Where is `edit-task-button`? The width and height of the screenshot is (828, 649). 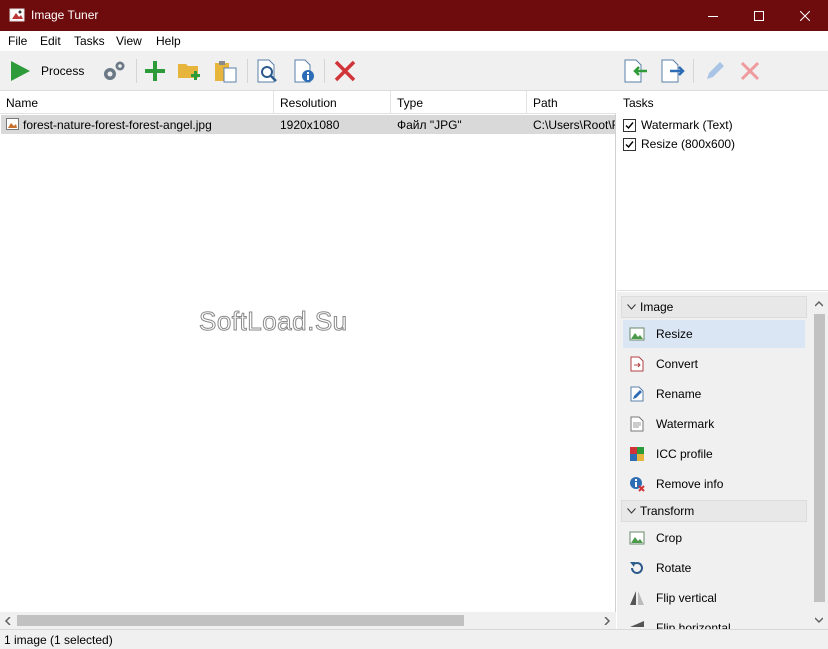 edit-task-button is located at coordinates (715, 71).